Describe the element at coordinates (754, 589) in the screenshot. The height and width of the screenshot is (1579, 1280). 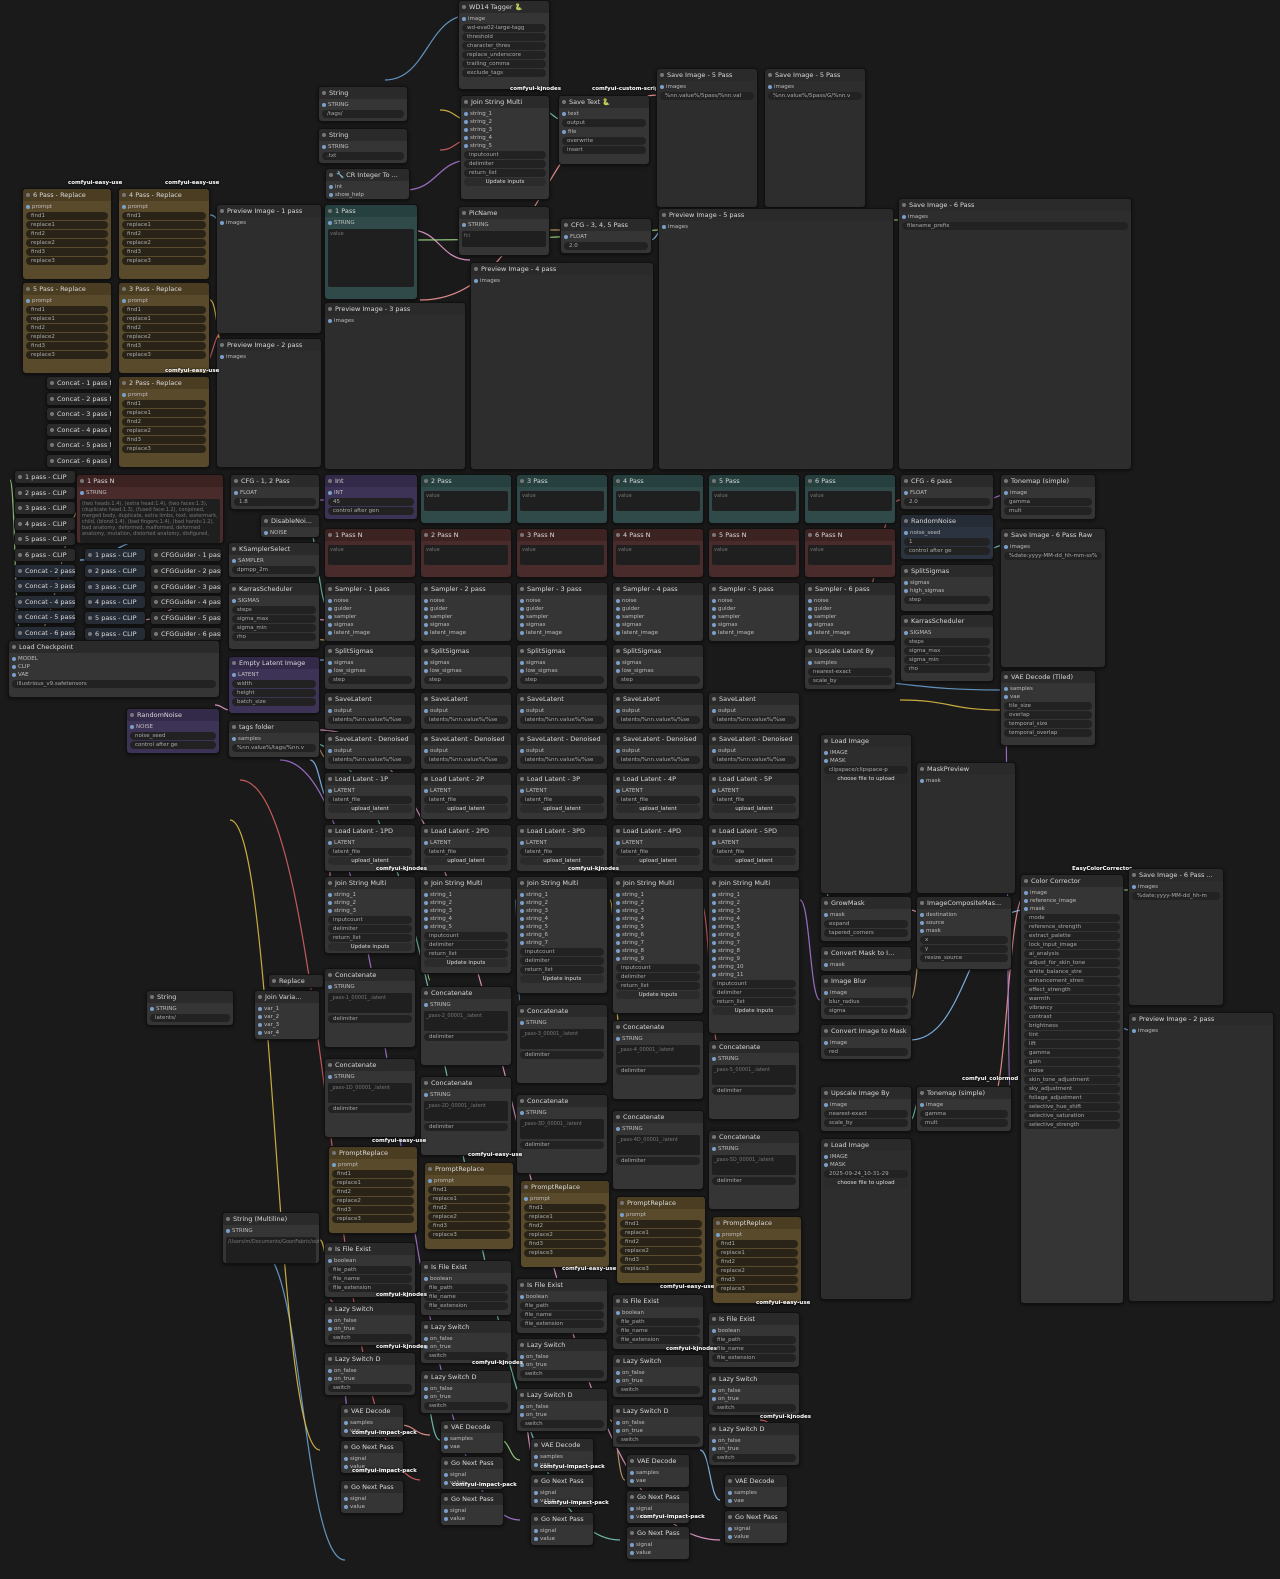
I see `node-title: Sampler - 5 pass` at that location.